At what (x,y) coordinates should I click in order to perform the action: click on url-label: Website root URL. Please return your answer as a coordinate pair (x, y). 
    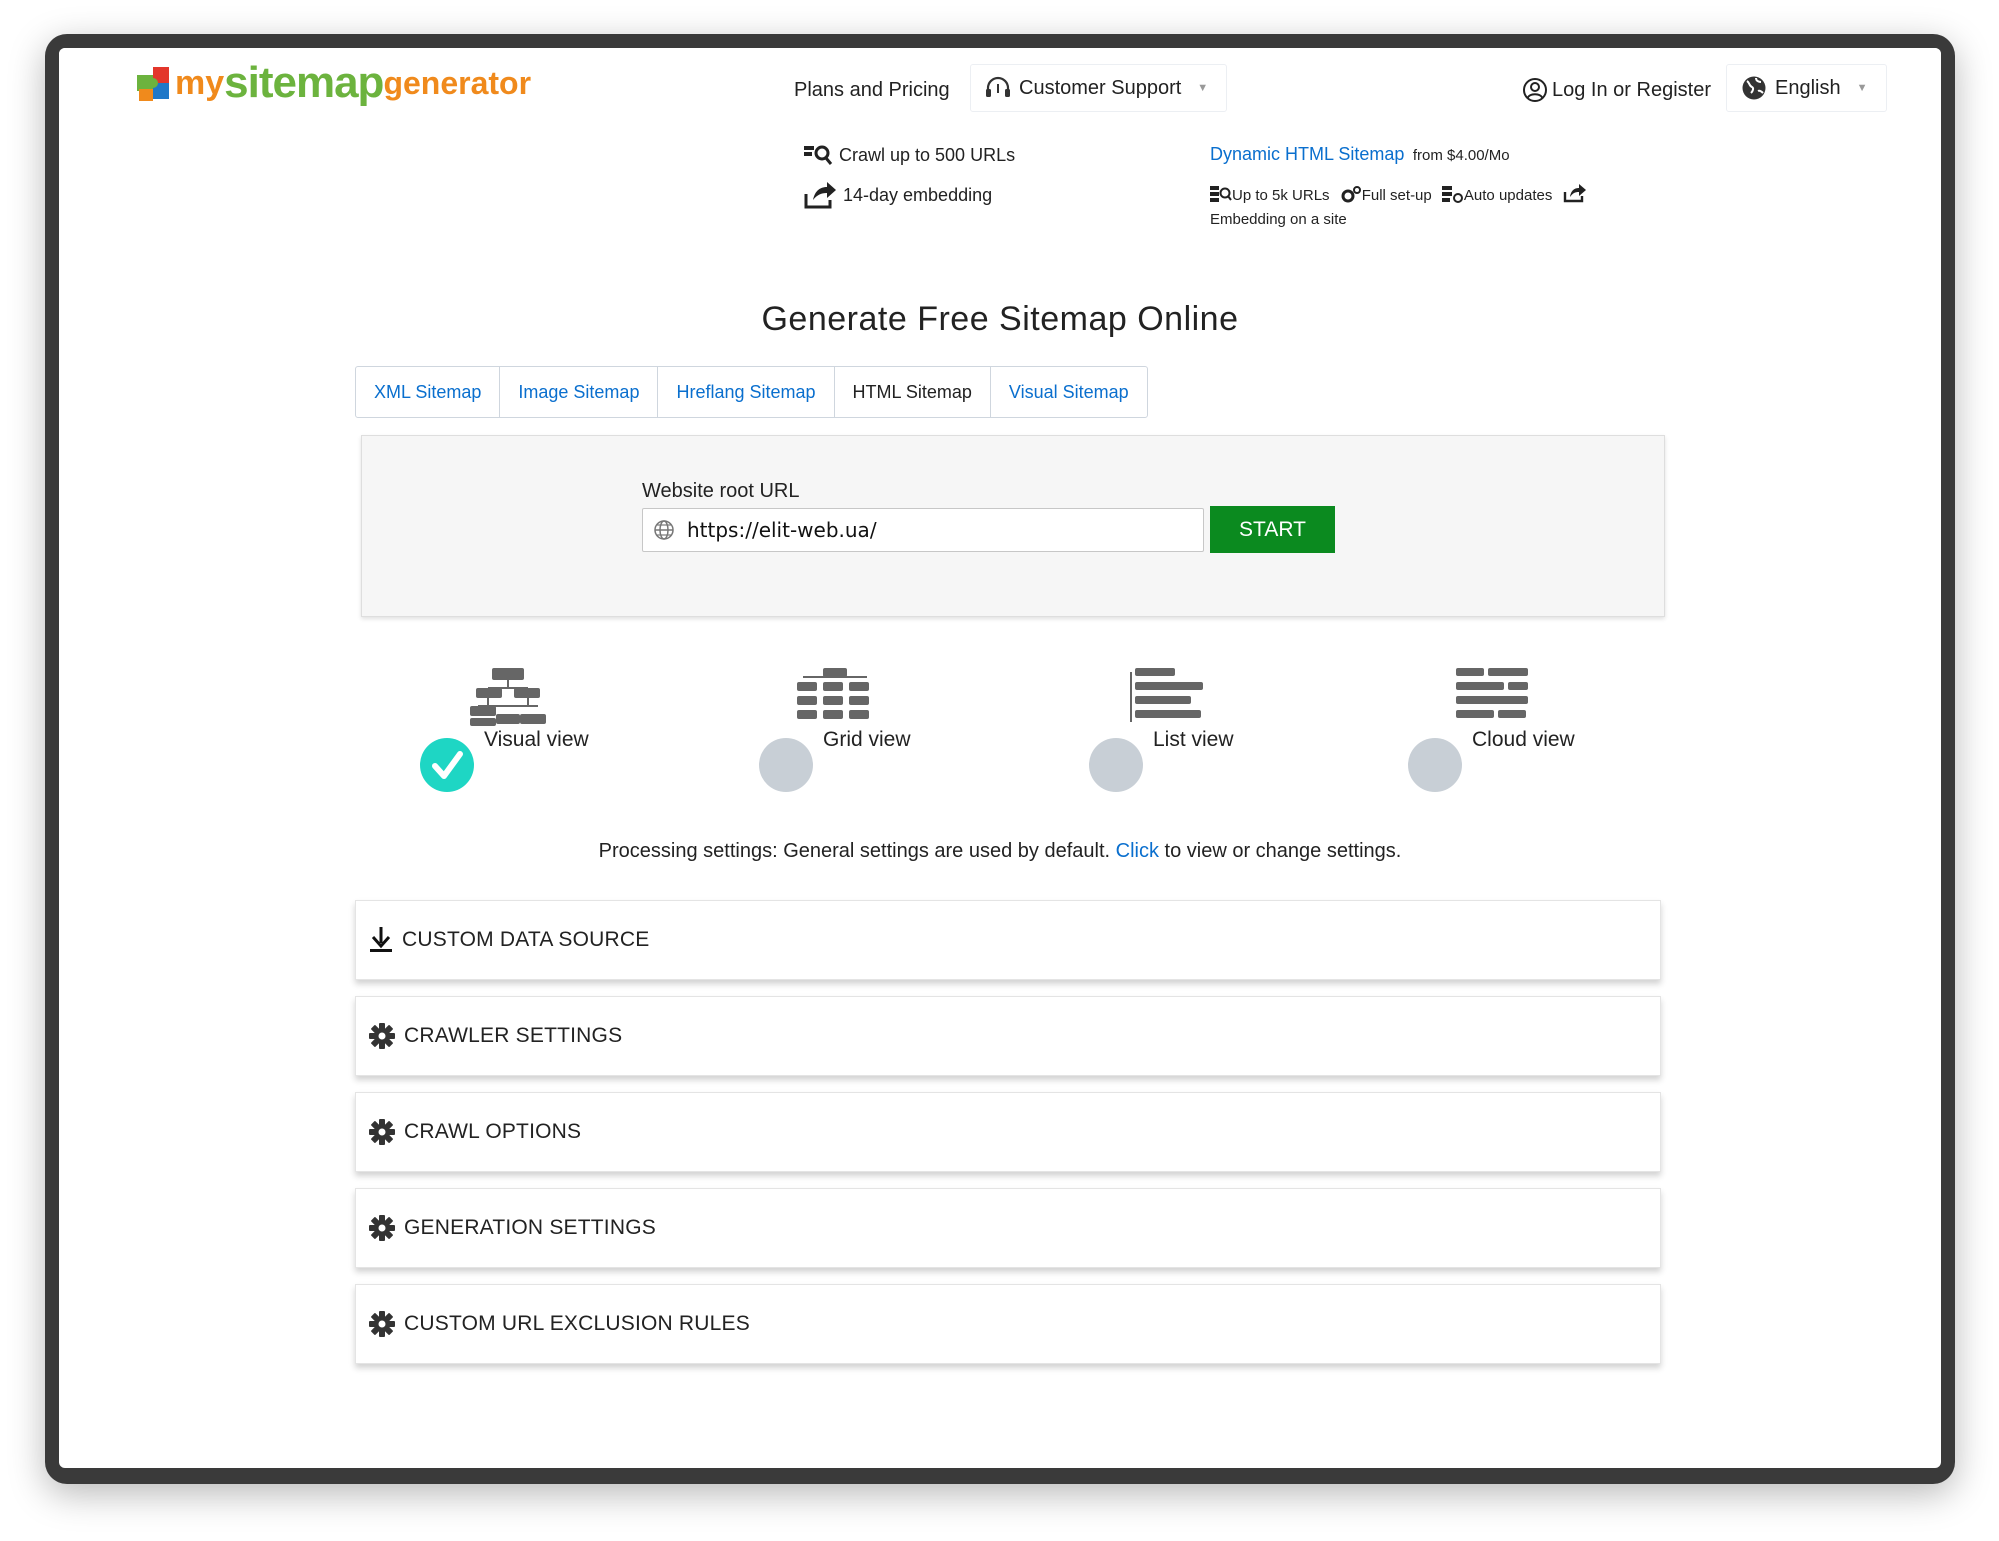
    Looking at the image, I should click on (721, 491).